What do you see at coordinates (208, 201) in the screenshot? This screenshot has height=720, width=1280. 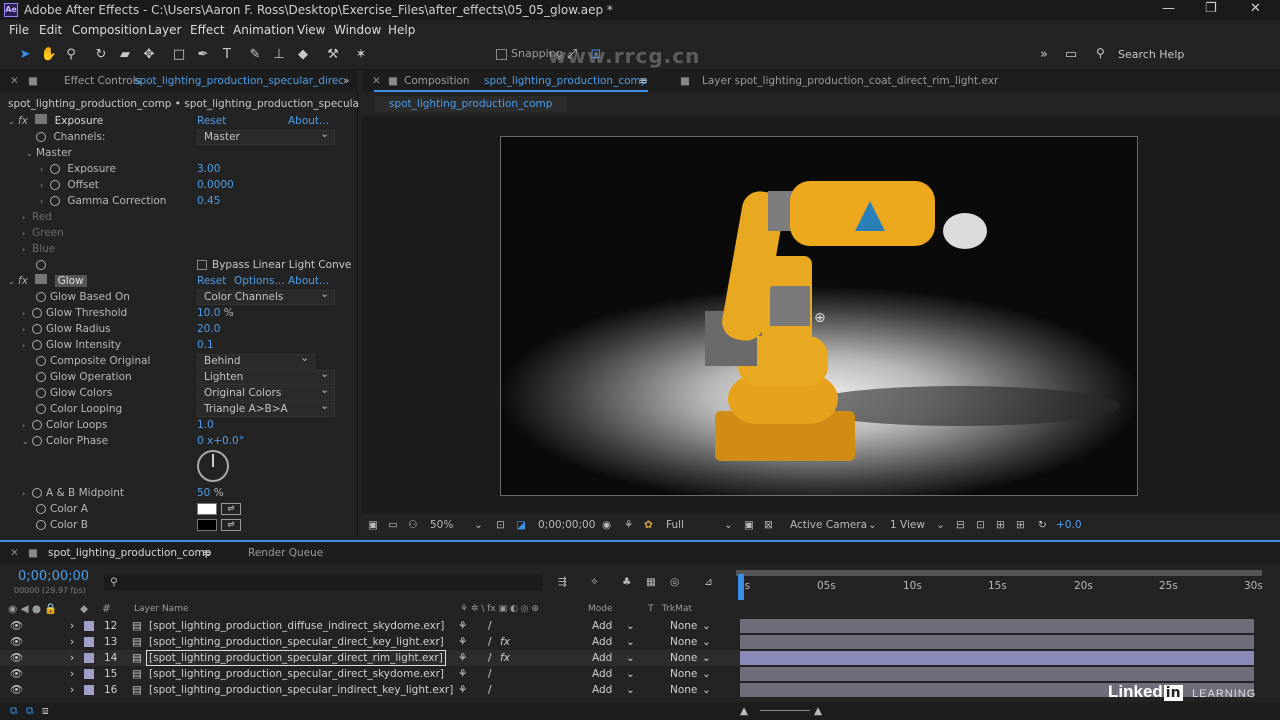 I see `gamma-param-value: 0.45` at bounding box center [208, 201].